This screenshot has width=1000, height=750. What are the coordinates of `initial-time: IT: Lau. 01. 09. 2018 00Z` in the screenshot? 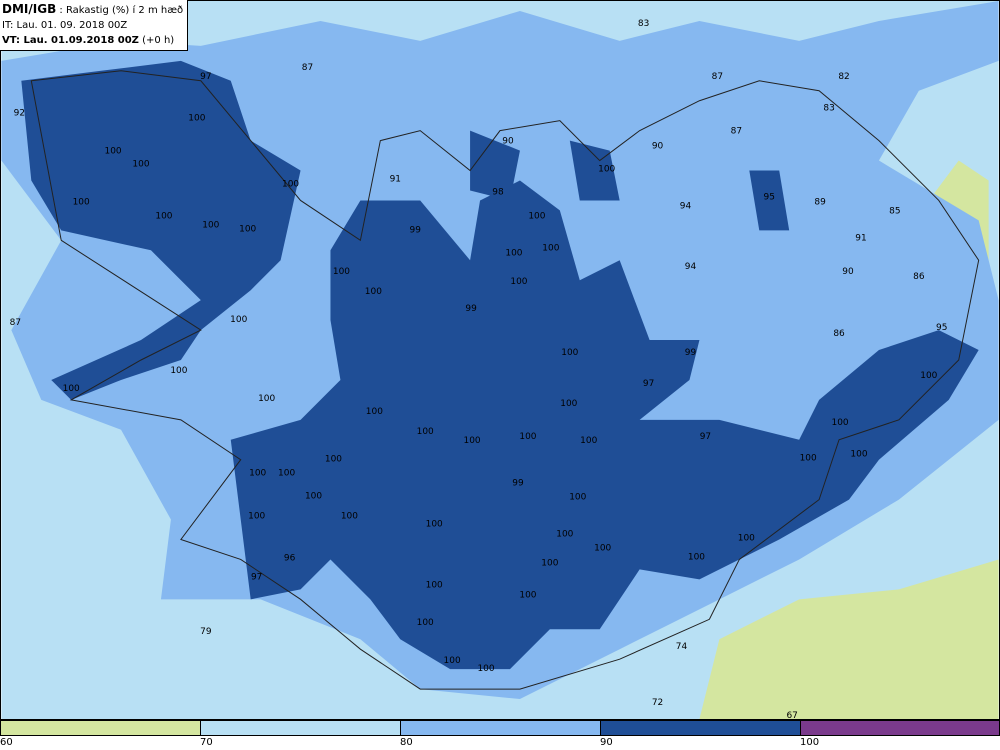 It's located at (65, 25).